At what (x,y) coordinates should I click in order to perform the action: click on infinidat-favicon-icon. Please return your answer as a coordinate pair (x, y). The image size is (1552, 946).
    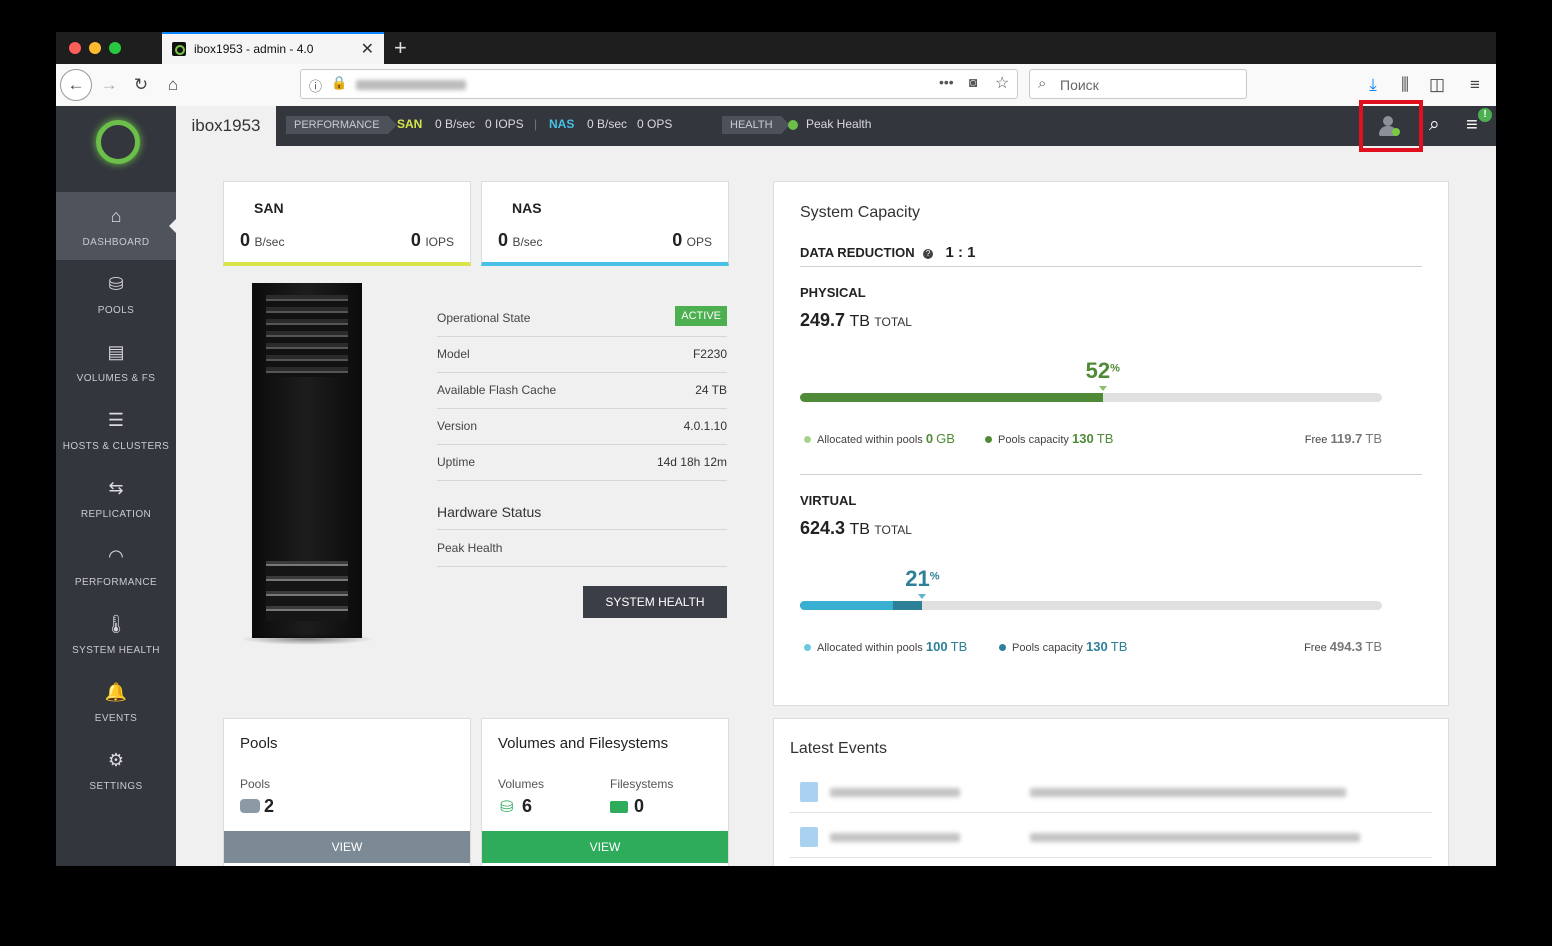
    Looking at the image, I should click on (179, 49).